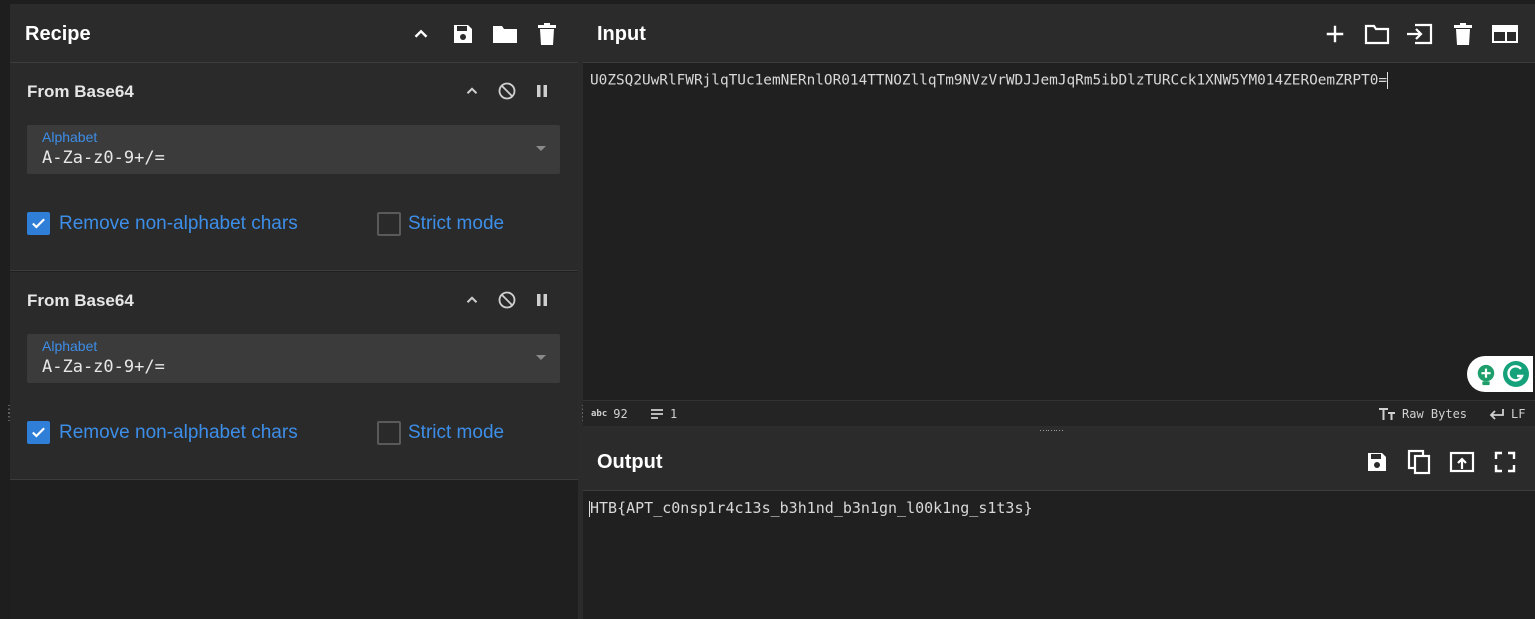 This screenshot has width=1535, height=619. What do you see at coordinates (1505, 34) in the screenshot?
I see `layout-toggle-icon` at bounding box center [1505, 34].